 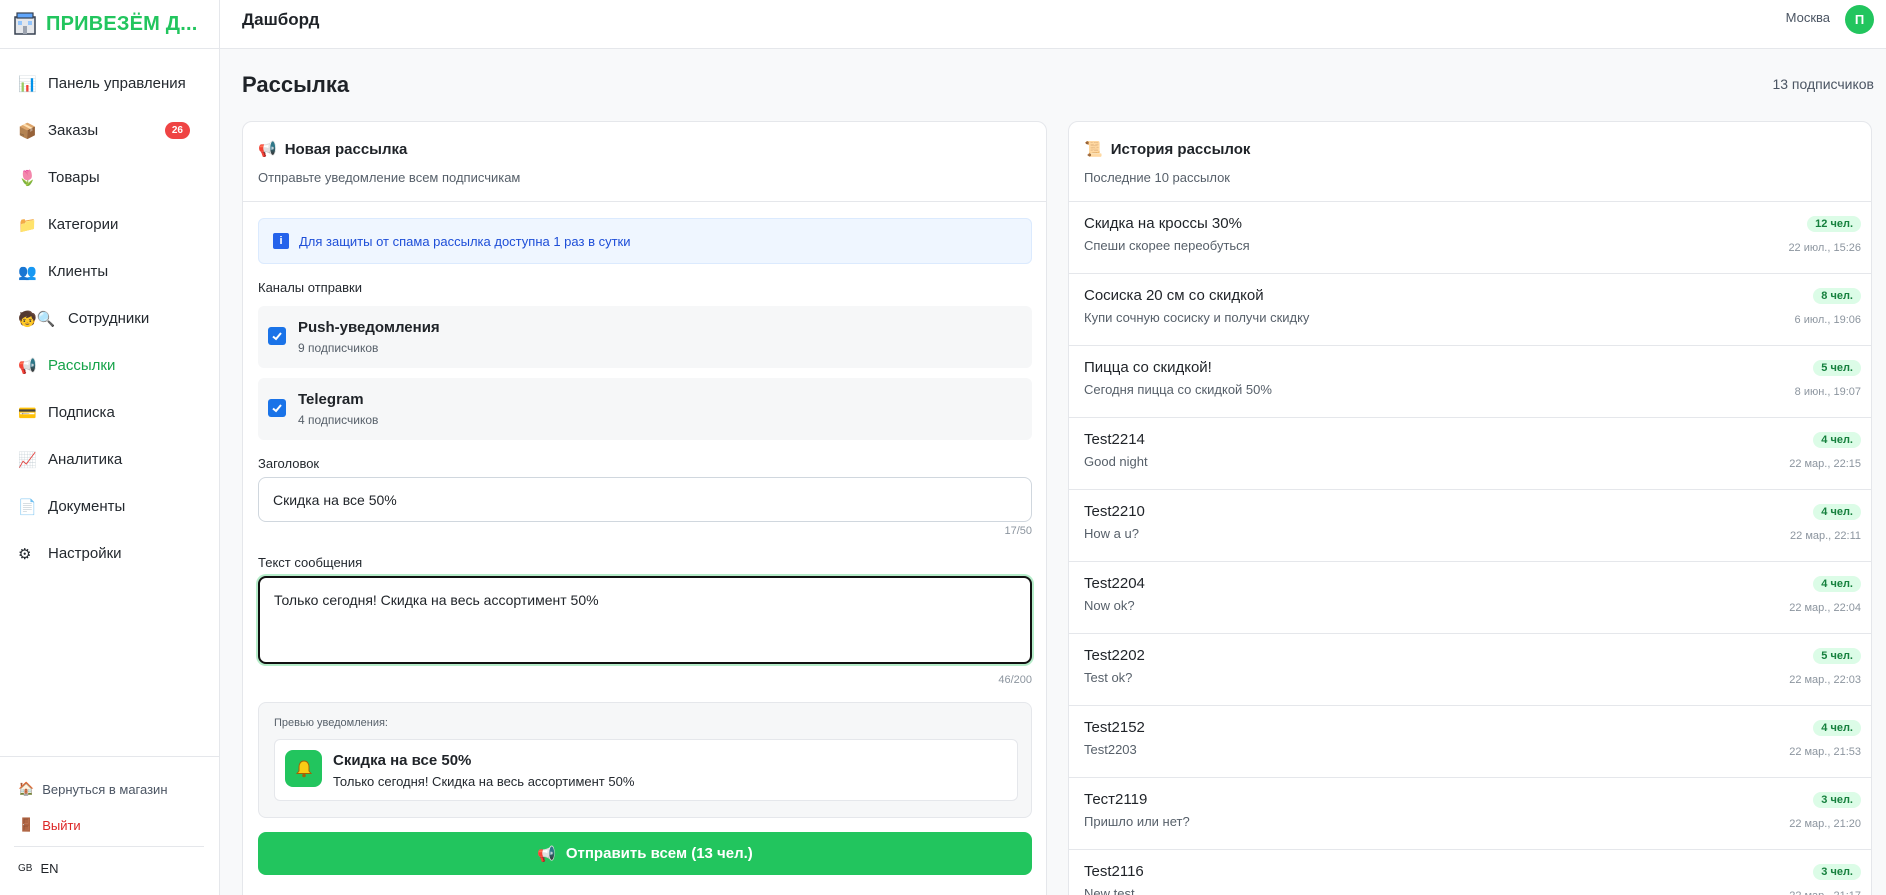 What do you see at coordinates (303, 768) in the screenshot?
I see `bell-icon` at bounding box center [303, 768].